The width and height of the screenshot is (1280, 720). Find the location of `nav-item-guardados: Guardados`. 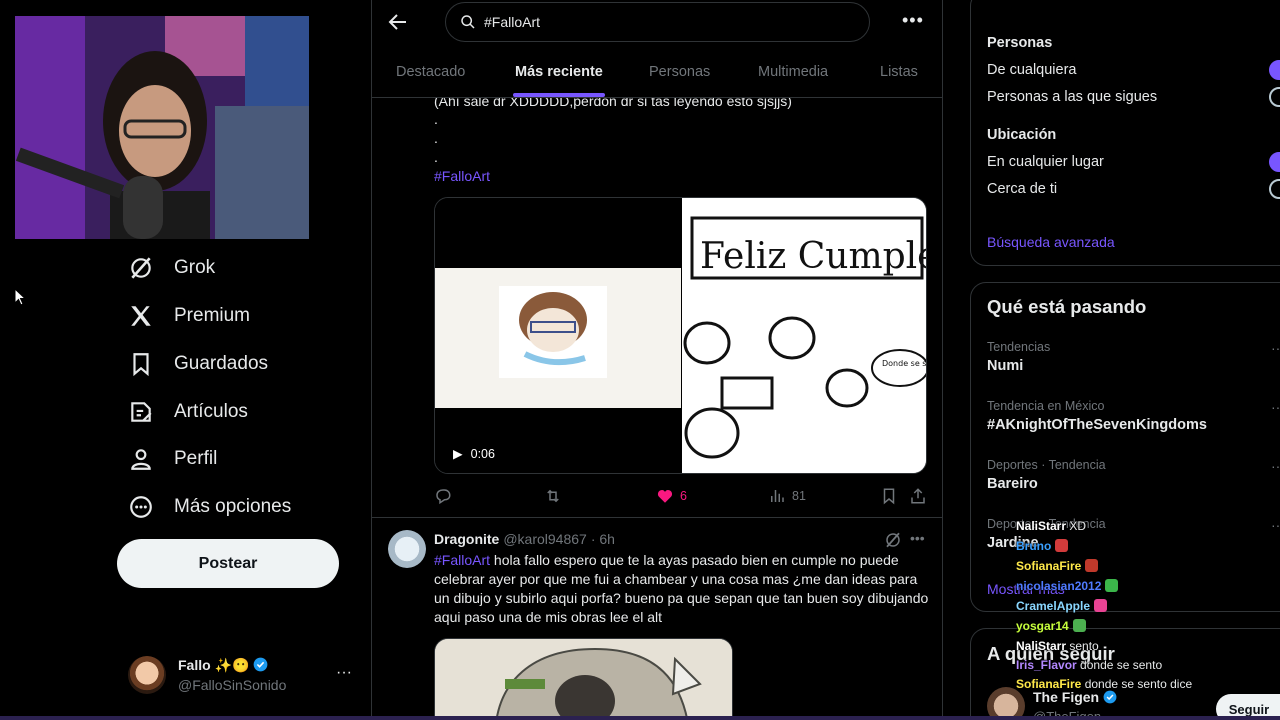

nav-item-guardados: Guardados is located at coordinates (198, 364).